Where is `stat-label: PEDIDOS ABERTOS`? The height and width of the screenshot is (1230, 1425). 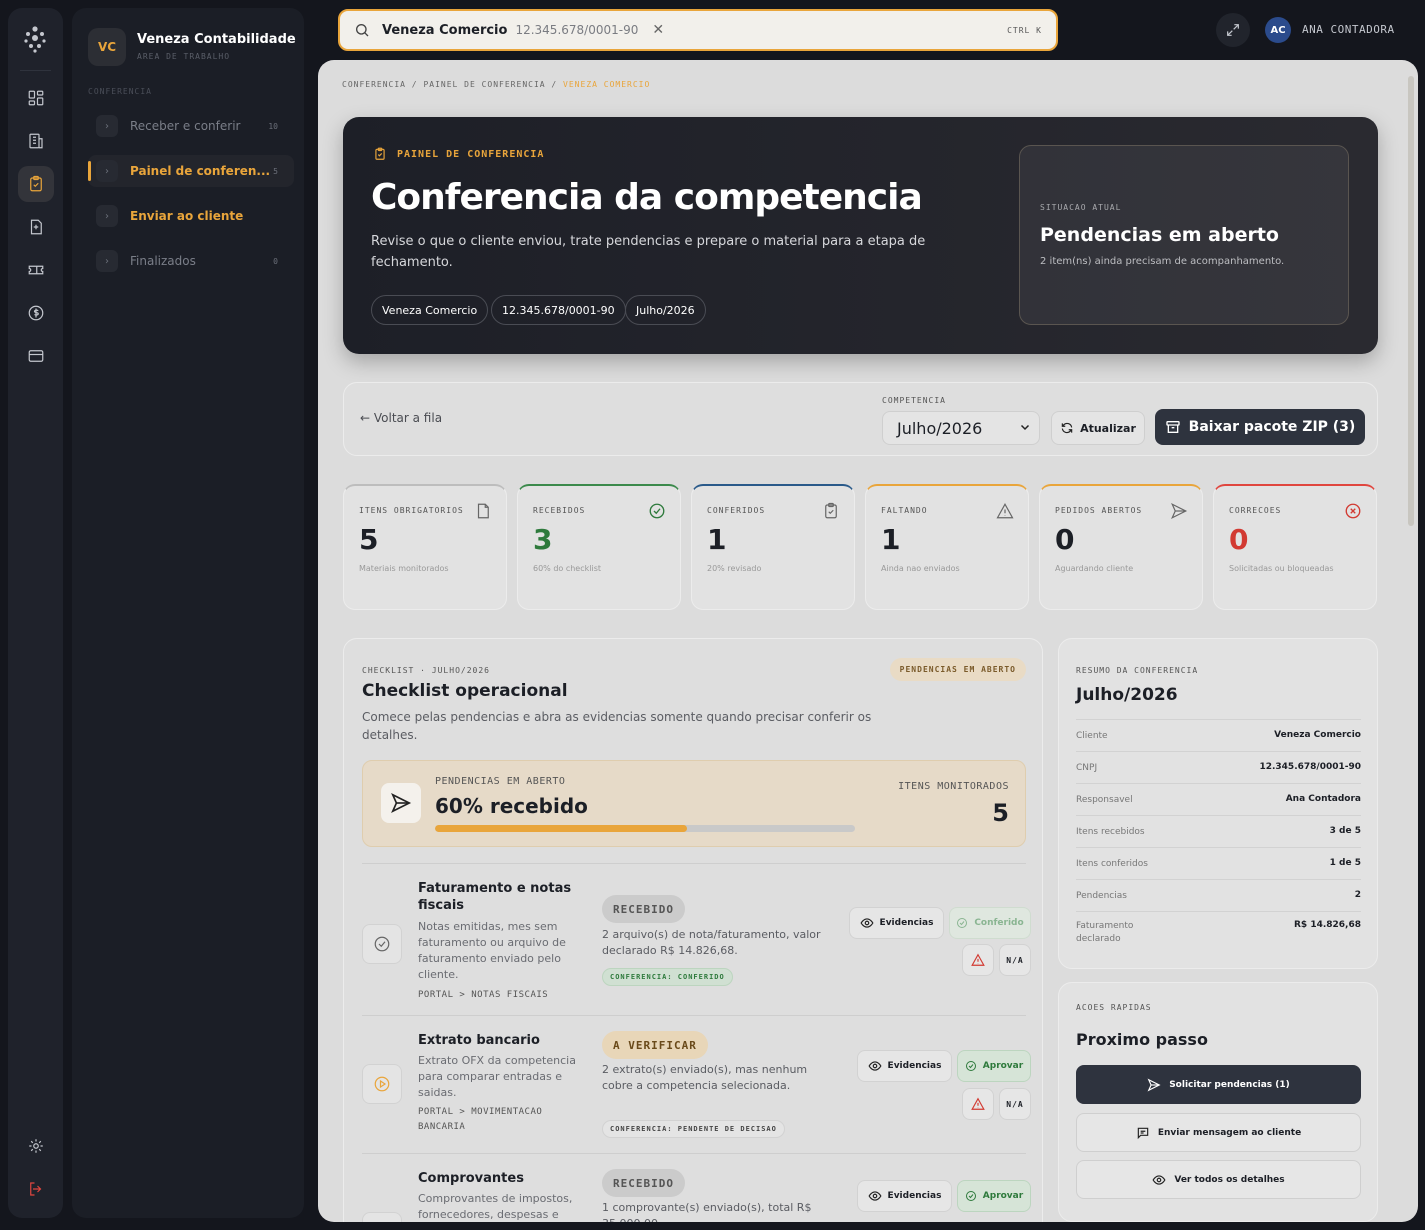
stat-label: PEDIDOS ABERTOS is located at coordinates (1099, 510).